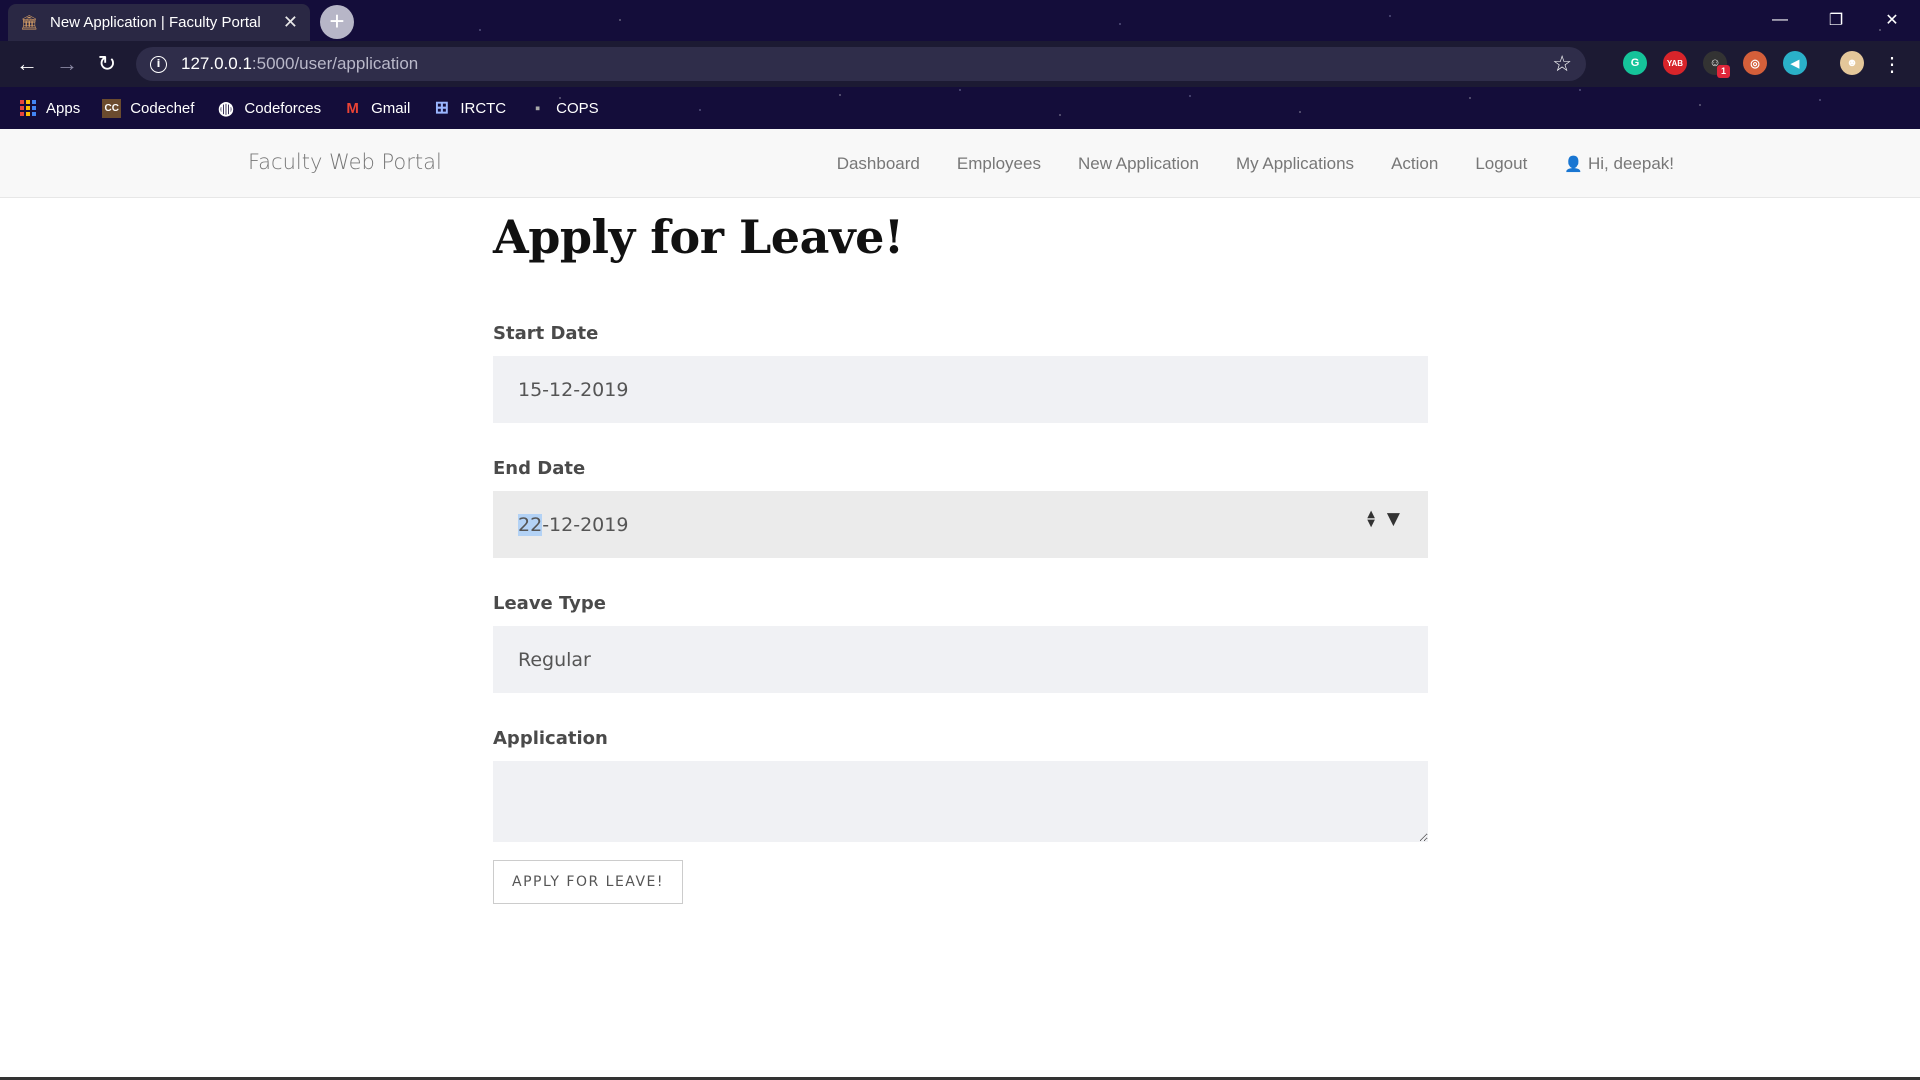  I want to click on profile-avatar-icon: ☻, so click(1852, 63).